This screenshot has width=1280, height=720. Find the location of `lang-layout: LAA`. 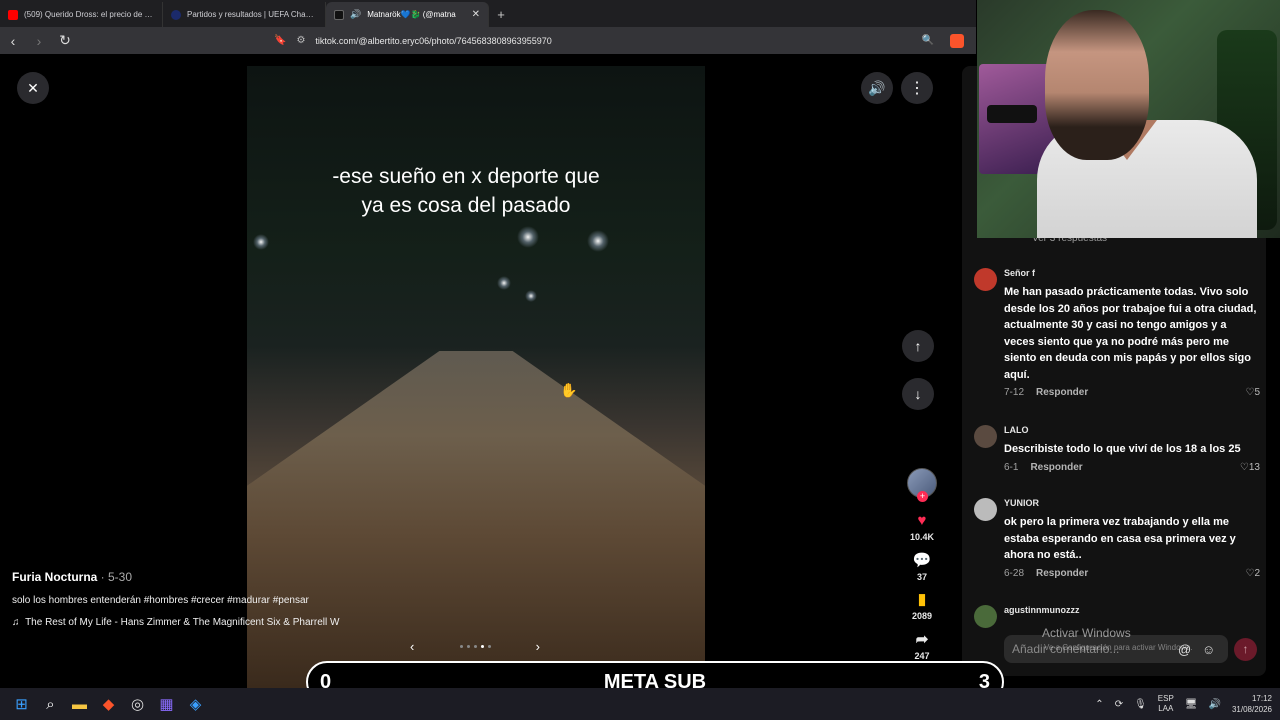

lang-layout: LAA is located at coordinates (1166, 708).